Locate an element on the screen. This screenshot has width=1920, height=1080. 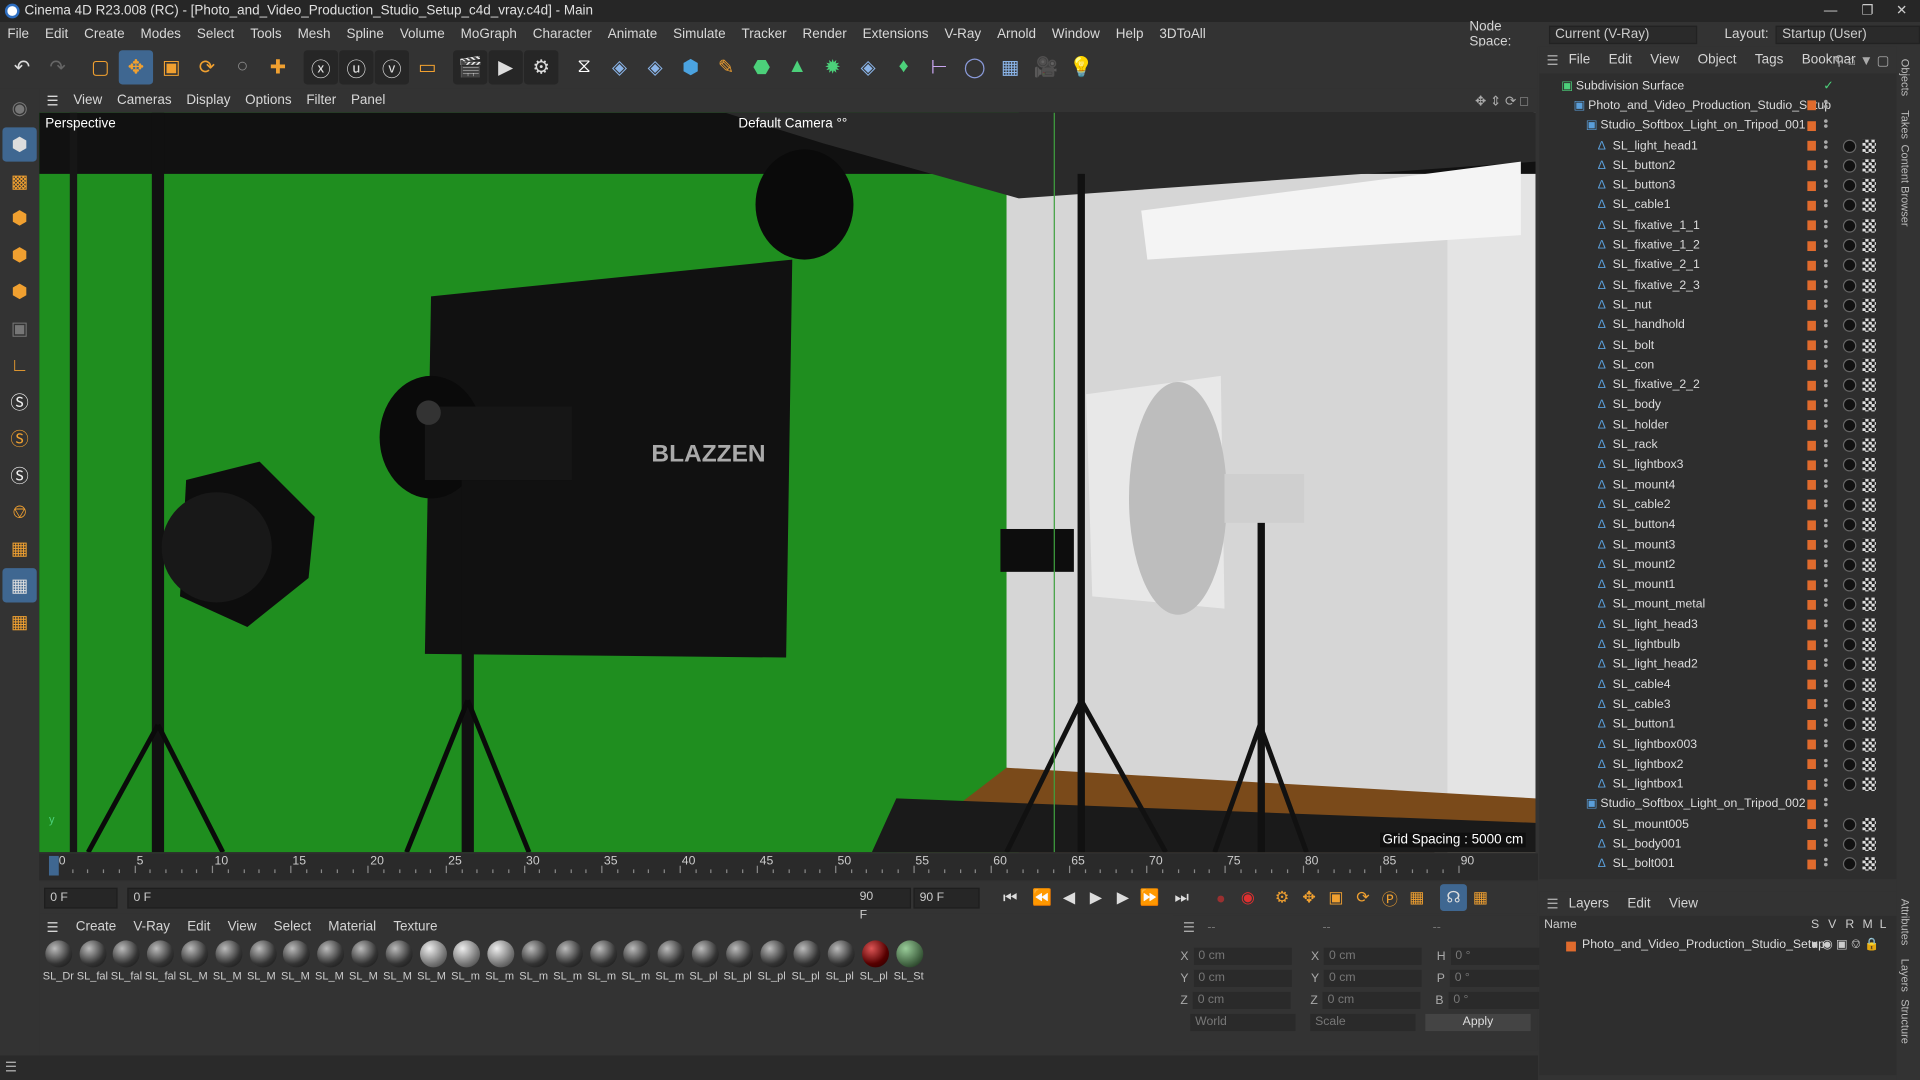
generator-icon: ▲ is located at coordinates (797, 67).